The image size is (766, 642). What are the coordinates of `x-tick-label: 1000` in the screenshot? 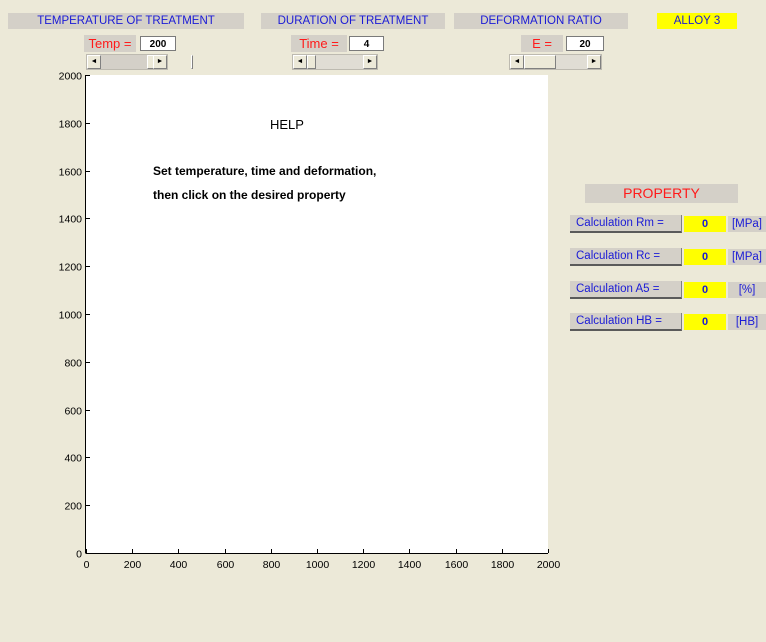 It's located at (318, 565).